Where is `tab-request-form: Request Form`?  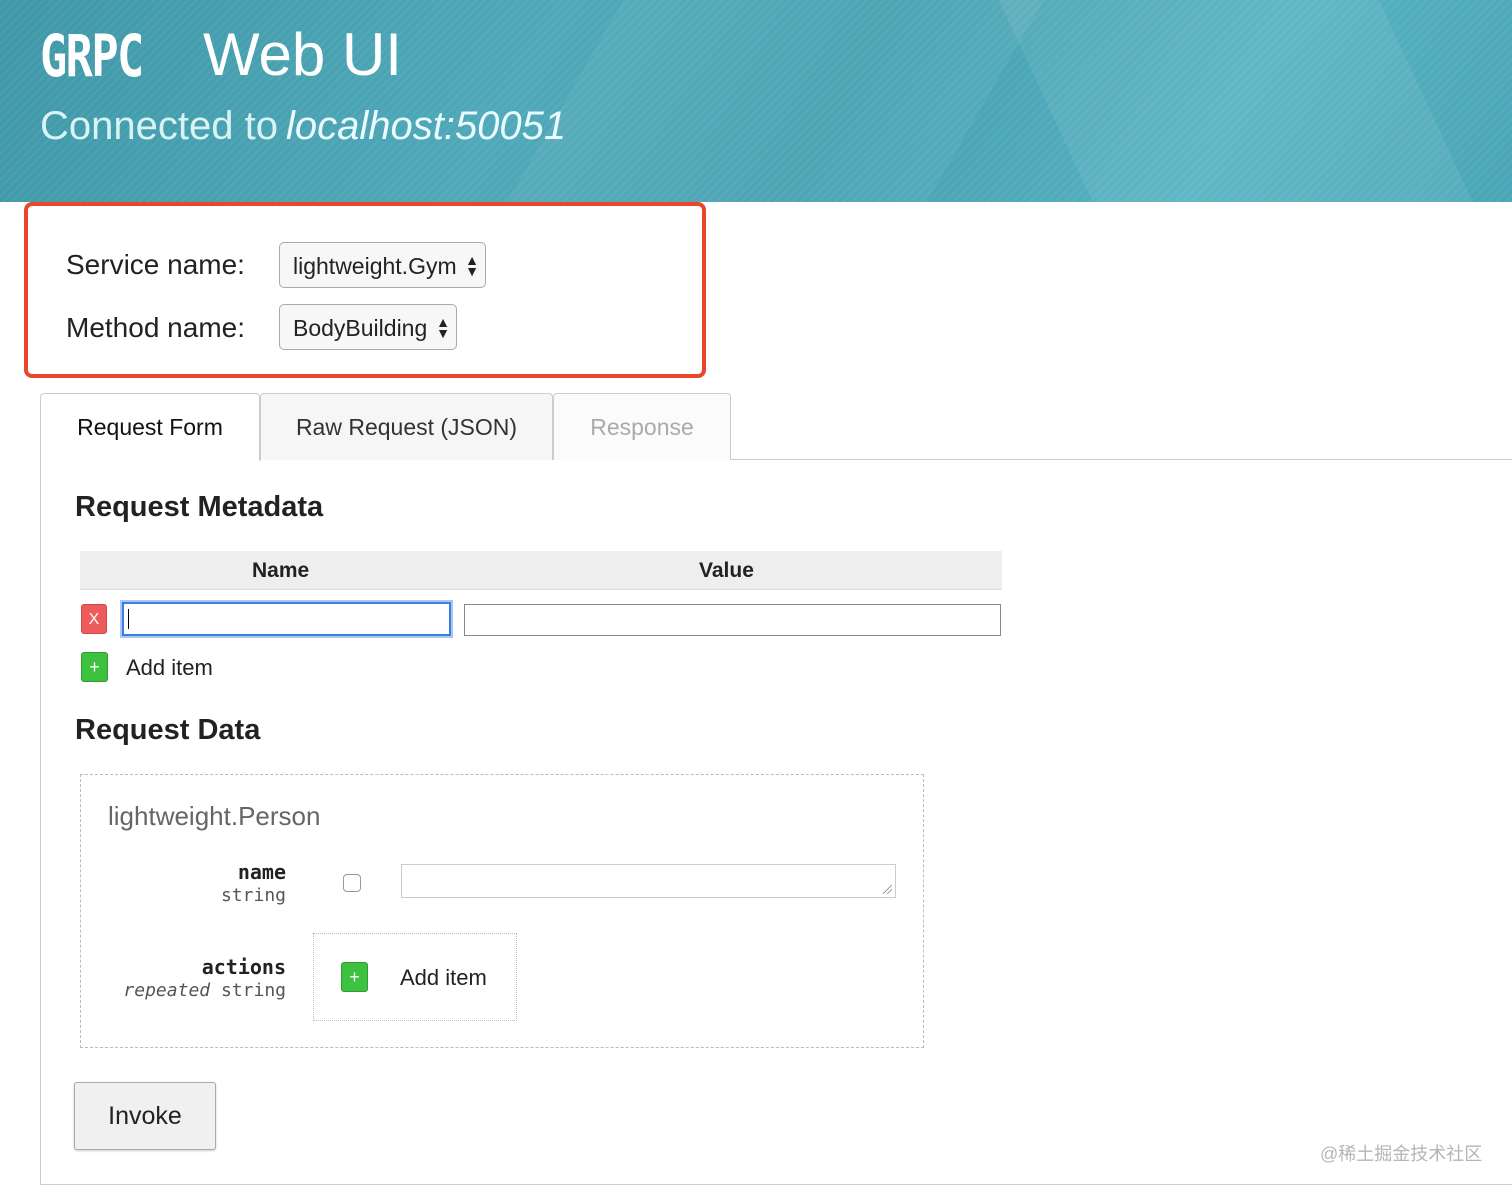 tab-request-form: Request Form is located at coordinates (150, 427).